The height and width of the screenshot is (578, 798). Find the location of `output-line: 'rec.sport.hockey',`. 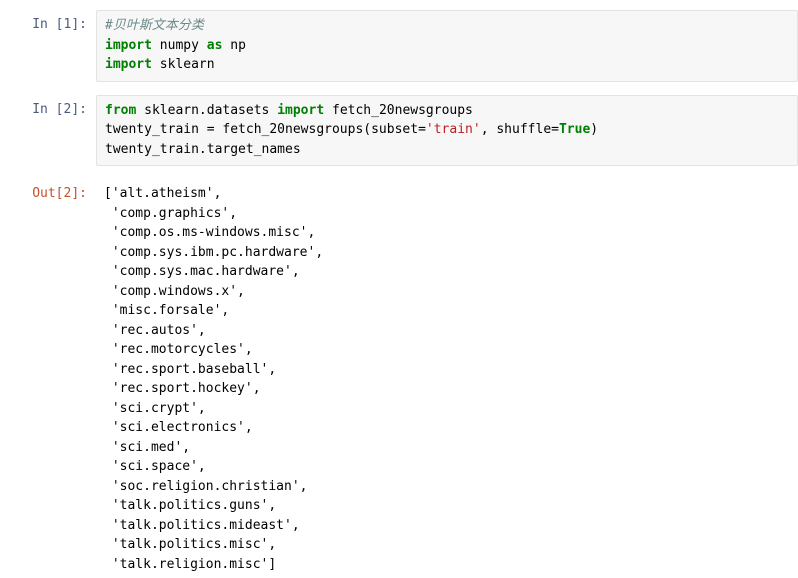

output-line: 'rec.sport.hockey', is located at coordinates (182, 388).